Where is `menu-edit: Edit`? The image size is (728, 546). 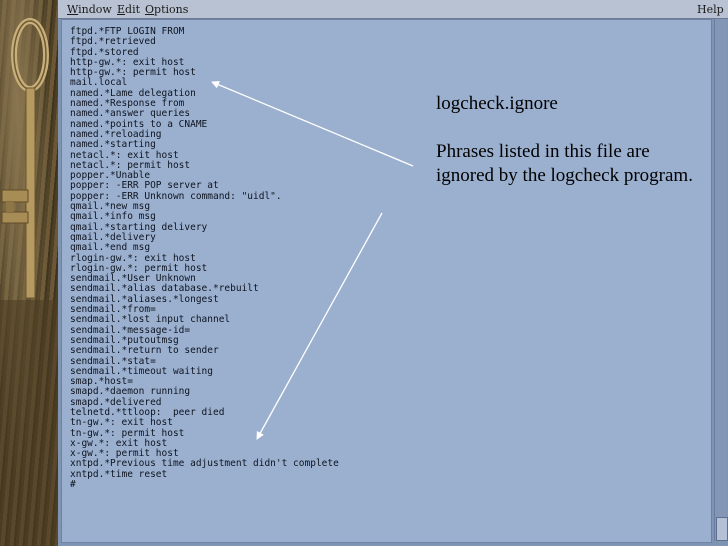 menu-edit: Edit is located at coordinates (128, 9).